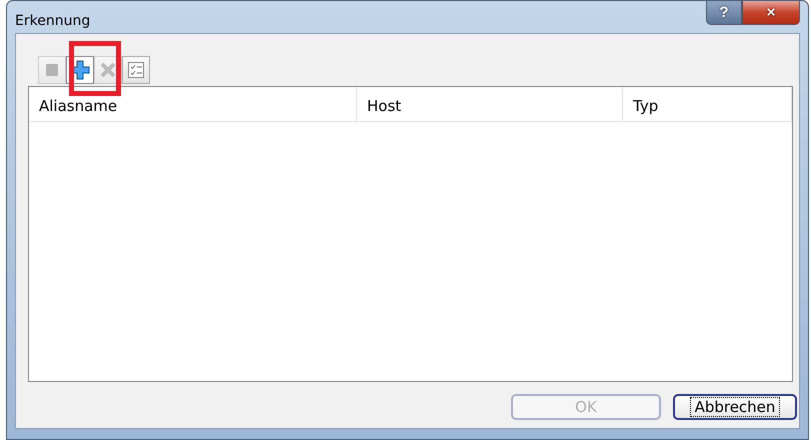 Image resolution: width=811 pixels, height=440 pixels. I want to click on close-button: ×, so click(771, 13).